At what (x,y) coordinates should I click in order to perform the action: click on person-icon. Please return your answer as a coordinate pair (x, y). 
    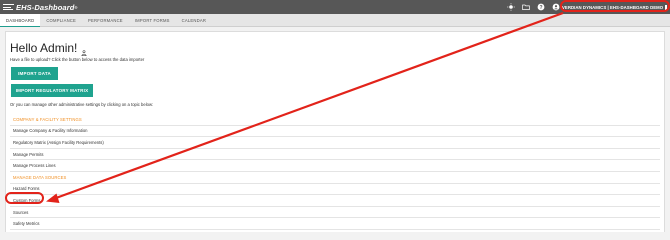
    Looking at the image, I should click on (84, 50).